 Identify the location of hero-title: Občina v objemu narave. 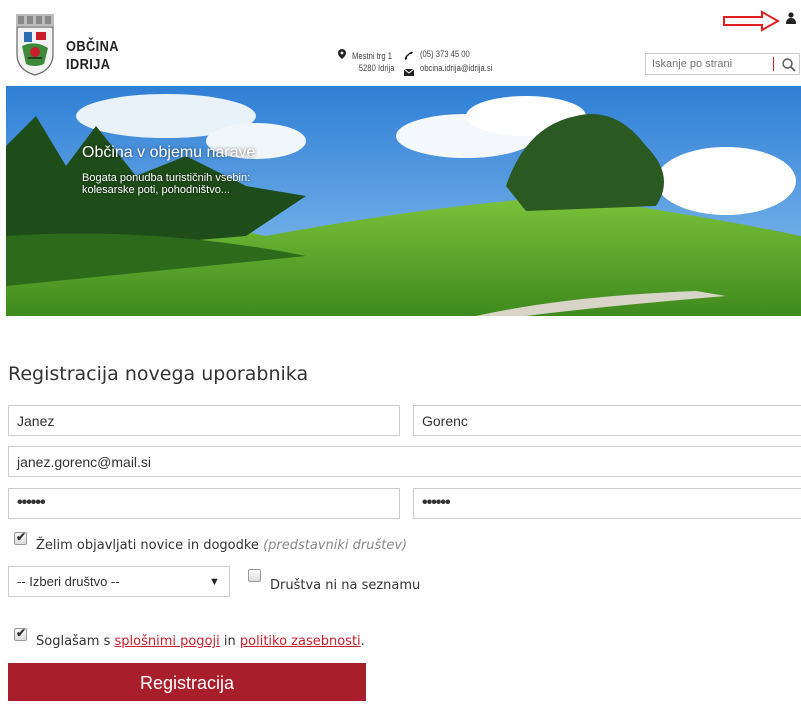
(169, 152).